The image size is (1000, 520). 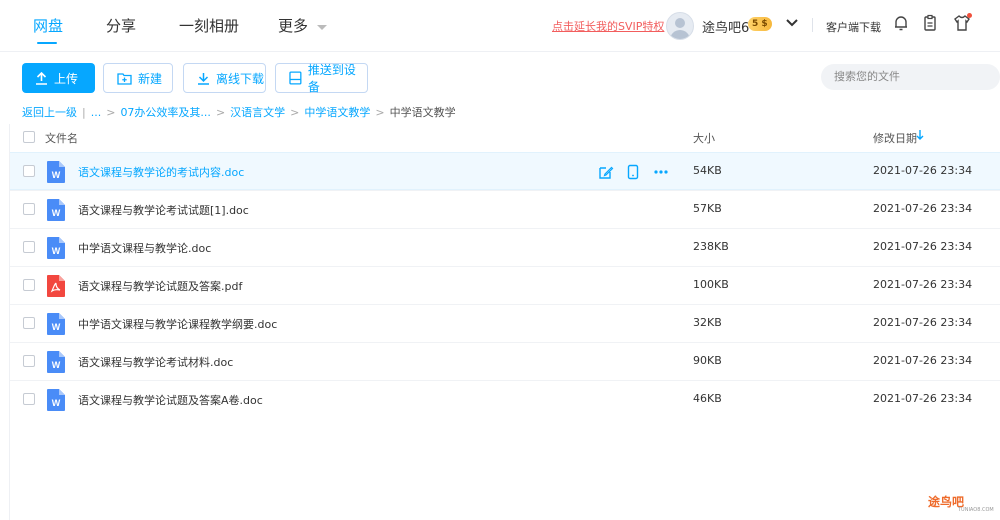 What do you see at coordinates (505, 138) in the screenshot?
I see `table-header: 文件名 大小 修改日期` at bounding box center [505, 138].